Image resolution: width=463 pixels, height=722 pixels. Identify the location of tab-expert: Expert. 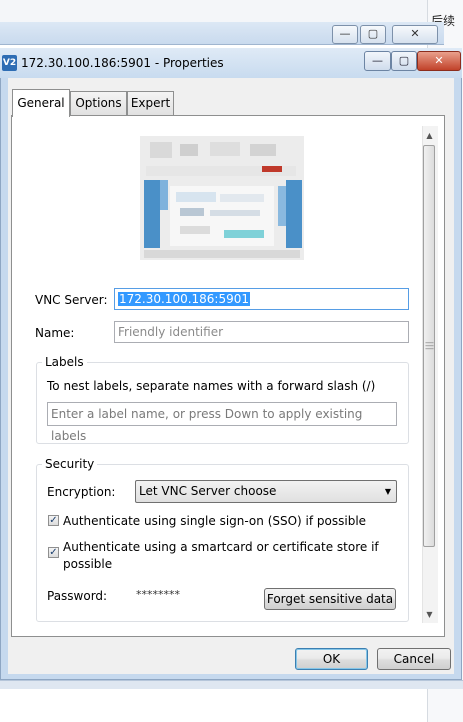
(150, 103).